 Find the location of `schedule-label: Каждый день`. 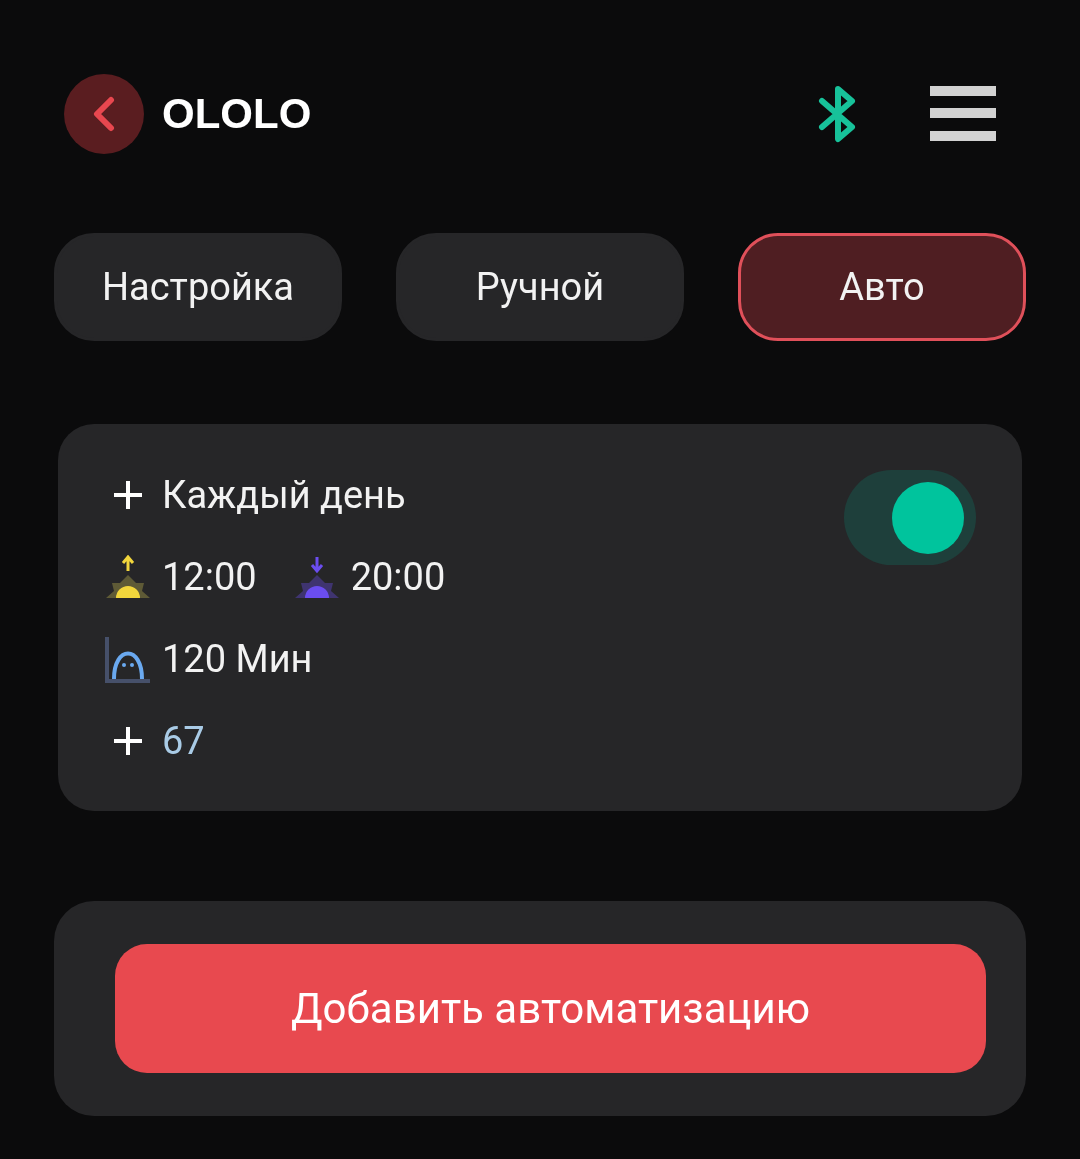

schedule-label: Каждый день is located at coordinates (284, 495).